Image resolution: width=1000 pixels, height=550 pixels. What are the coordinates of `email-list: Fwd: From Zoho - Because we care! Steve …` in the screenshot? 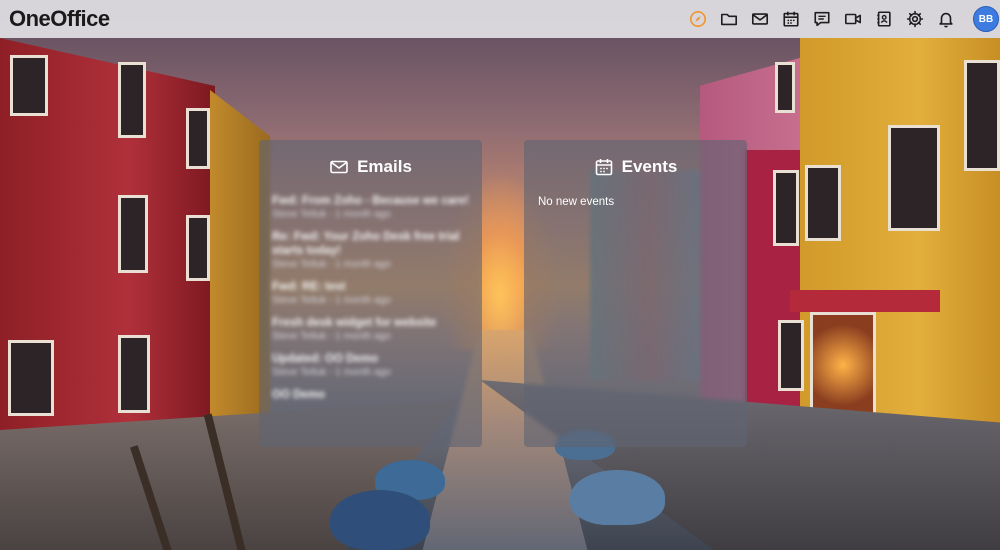 It's located at (370, 298).